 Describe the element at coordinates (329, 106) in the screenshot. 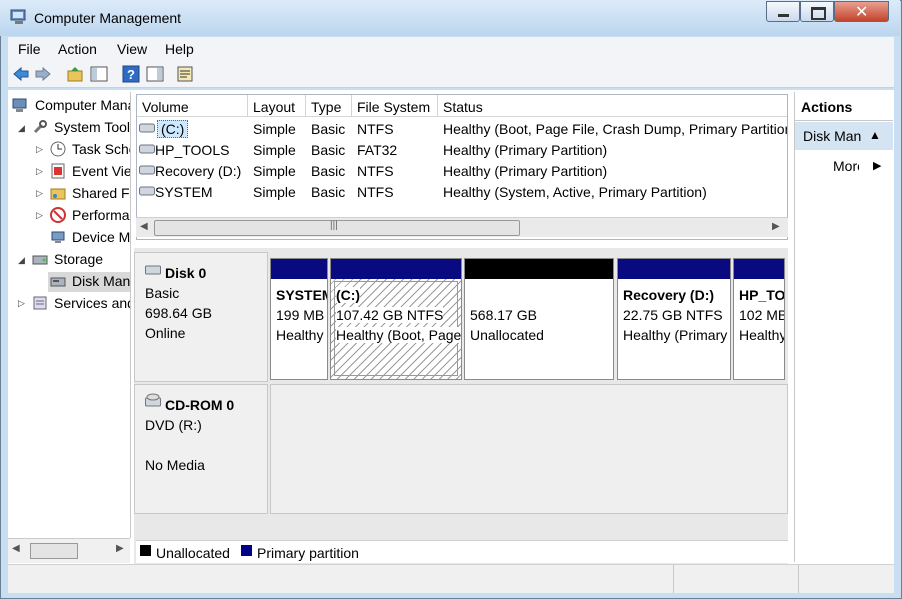

I see `column-header-type: Type` at that location.